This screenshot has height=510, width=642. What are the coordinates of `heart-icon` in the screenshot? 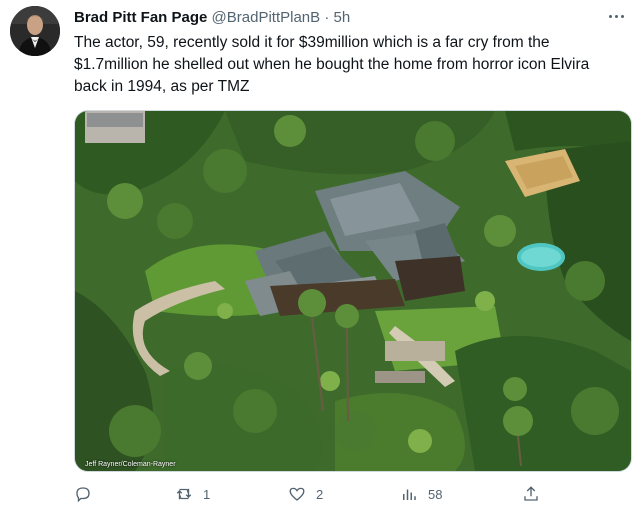 It's located at (297, 494).